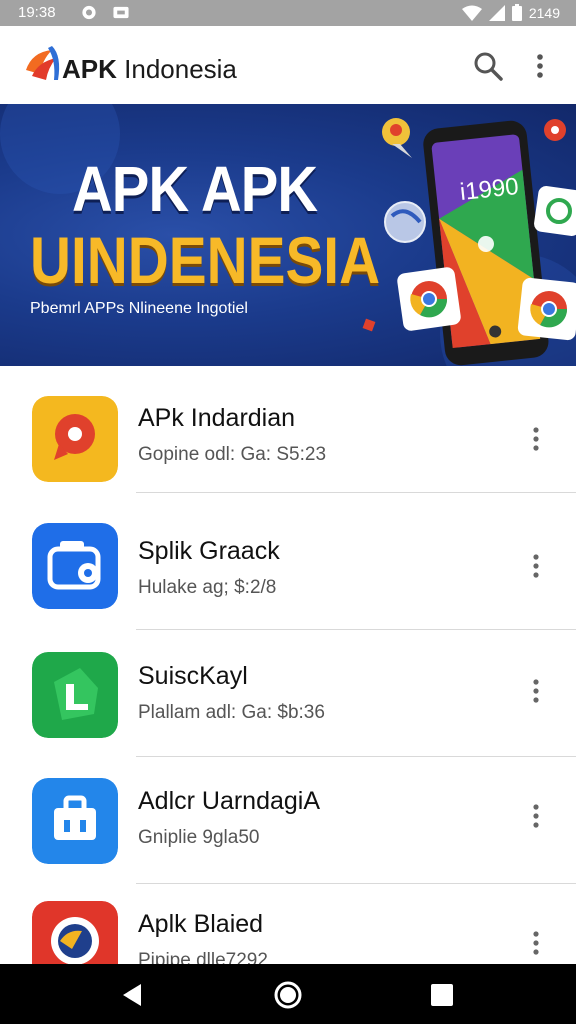 Image resolution: width=576 pixels, height=1024 pixels. Describe the element at coordinates (201, 924) in the screenshot. I see `app-name: Aplk Blaied` at that location.